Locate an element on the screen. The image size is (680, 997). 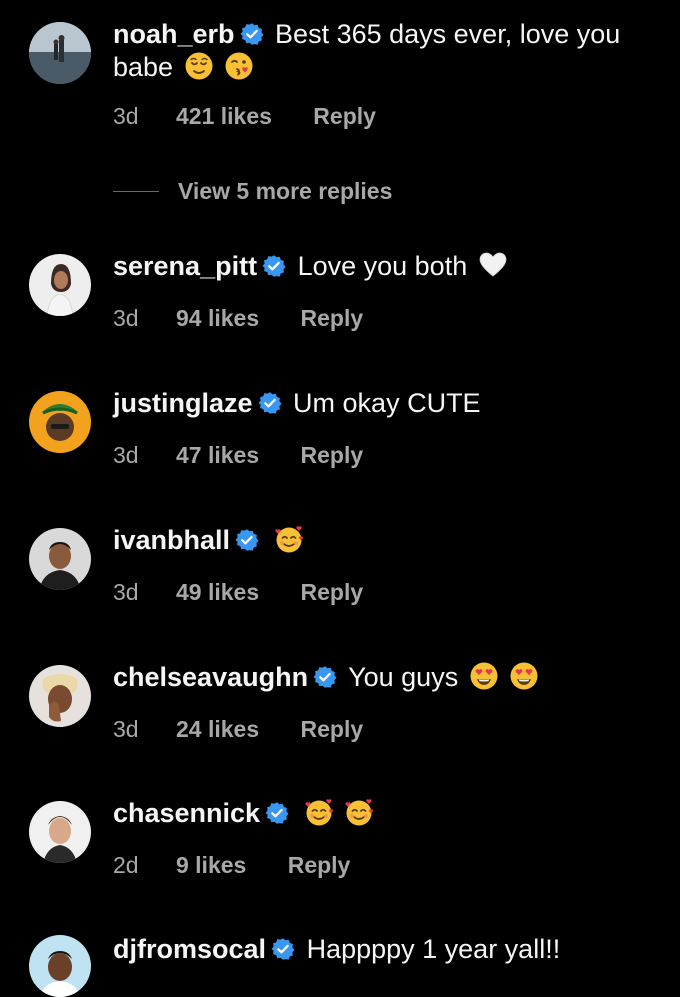
comment-username: chasennick is located at coordinates (186, 813).